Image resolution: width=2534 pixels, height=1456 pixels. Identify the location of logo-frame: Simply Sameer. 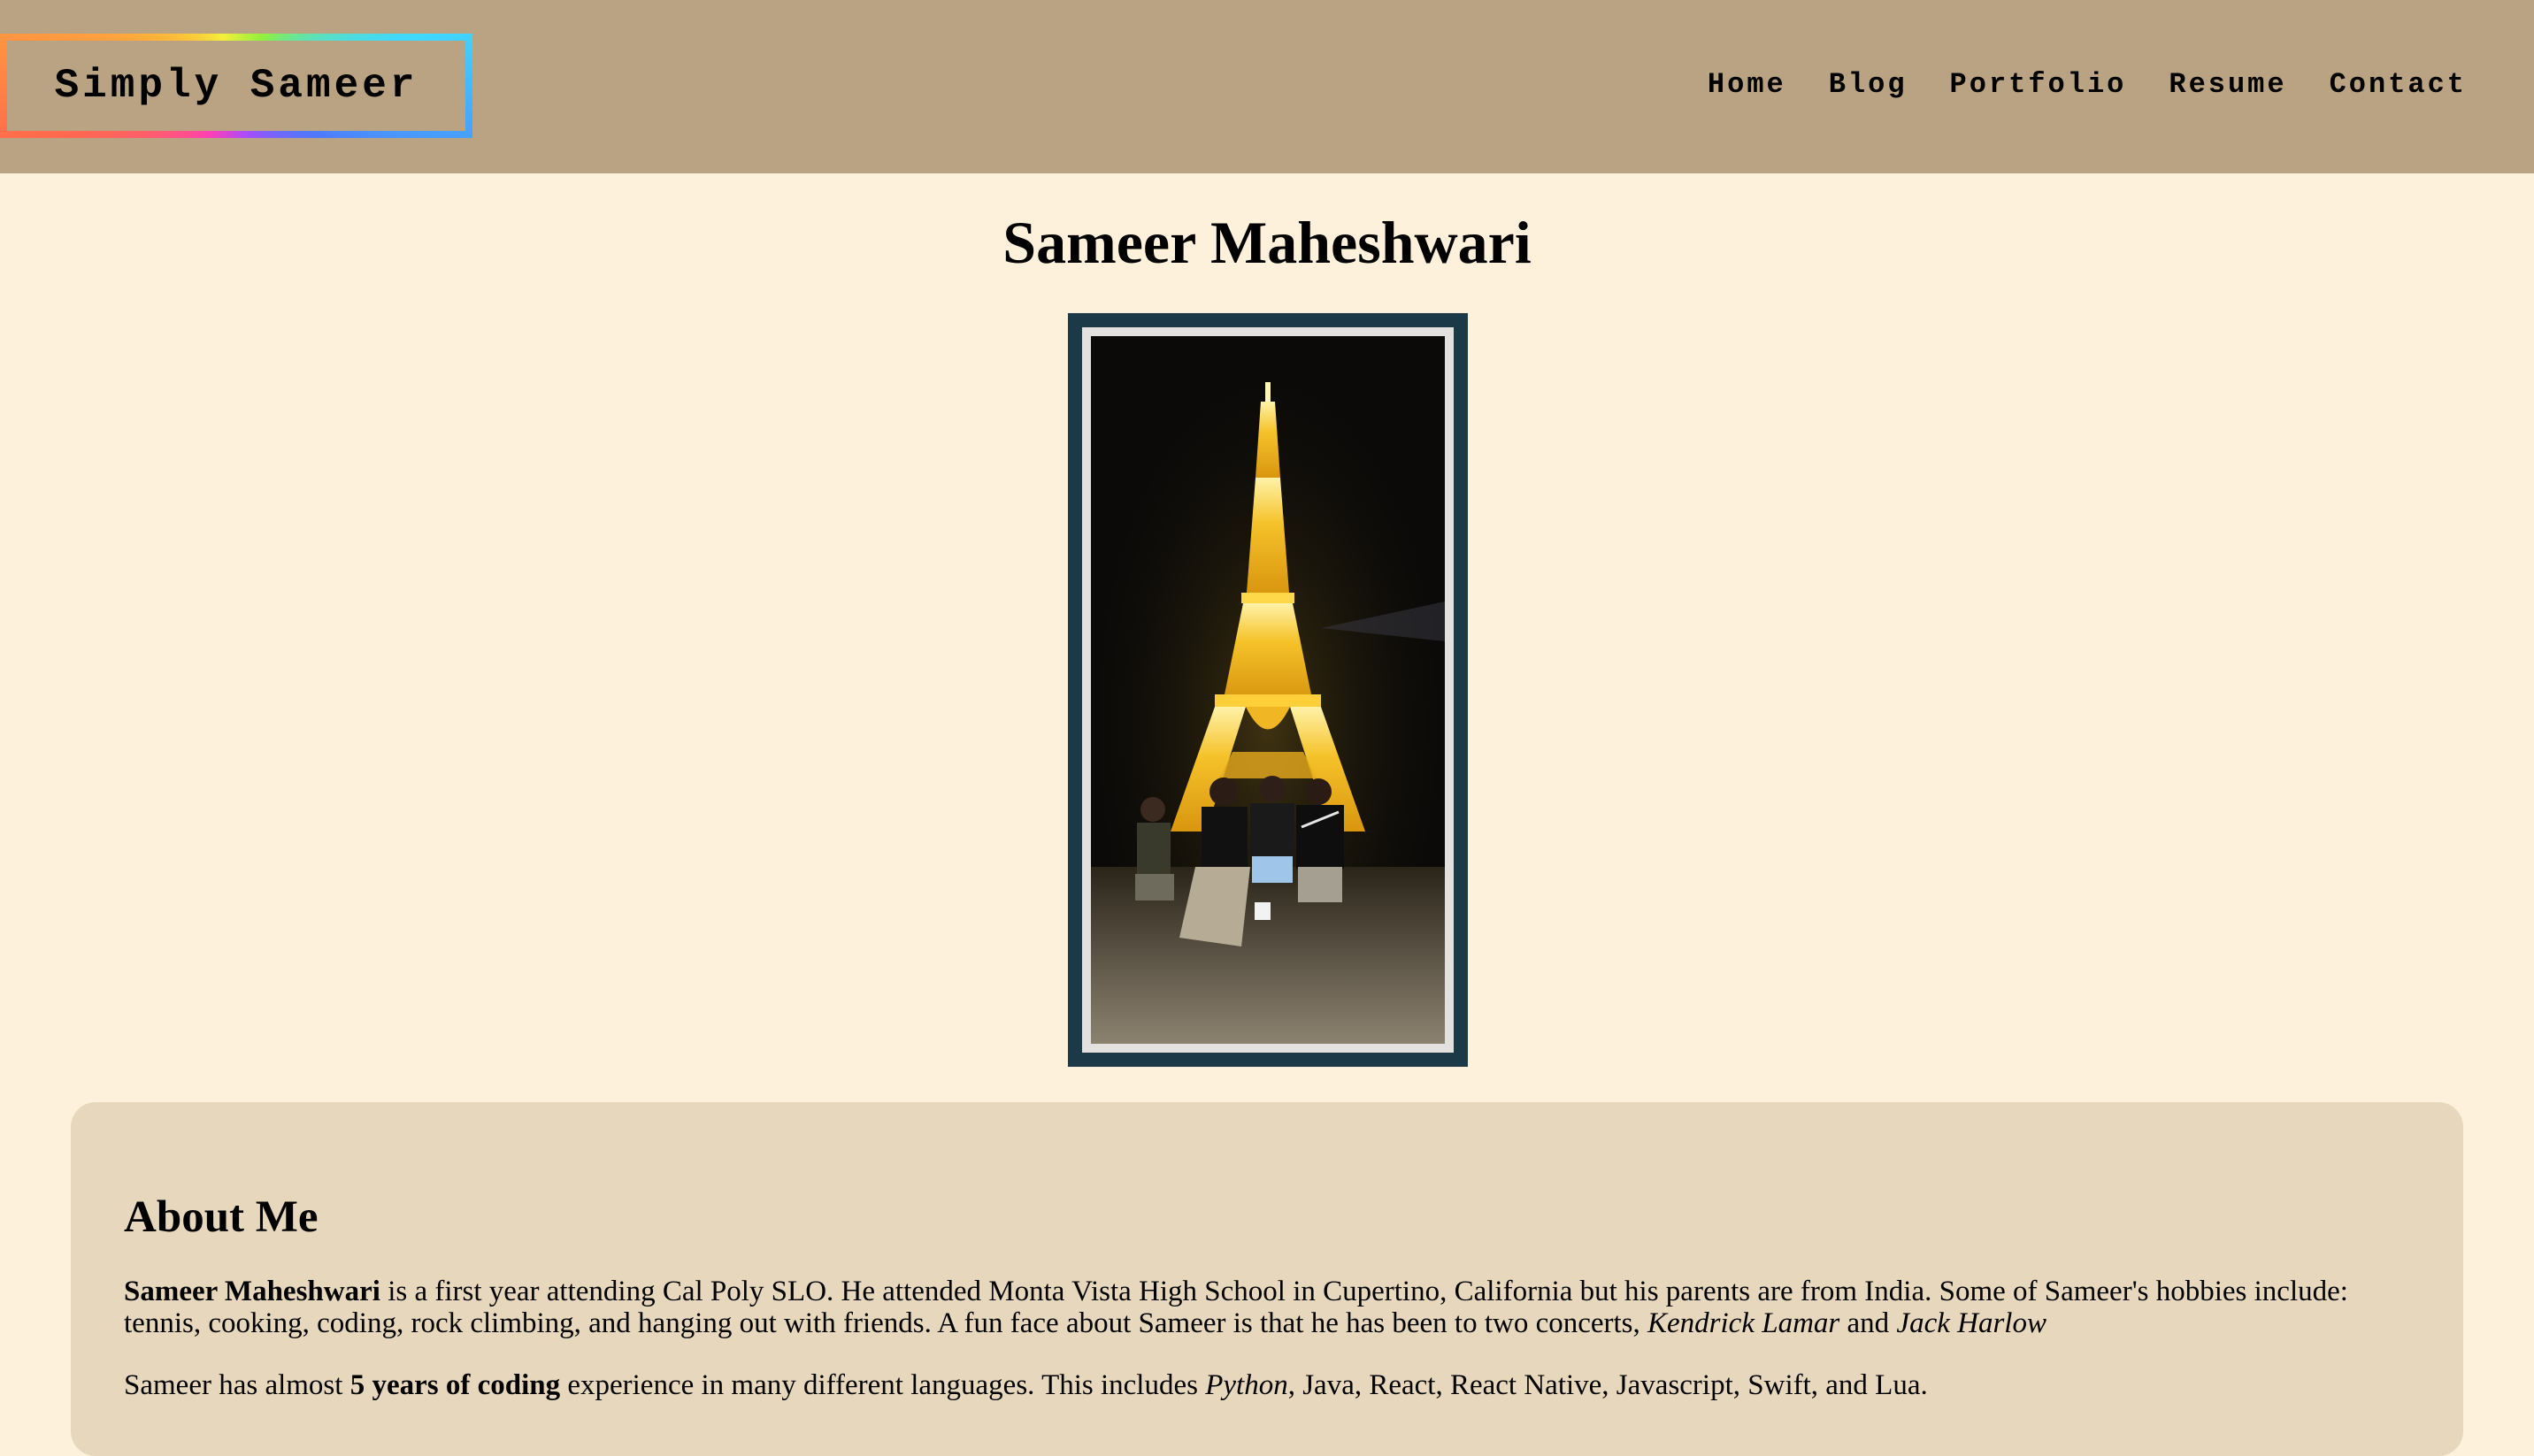
(236, 86).